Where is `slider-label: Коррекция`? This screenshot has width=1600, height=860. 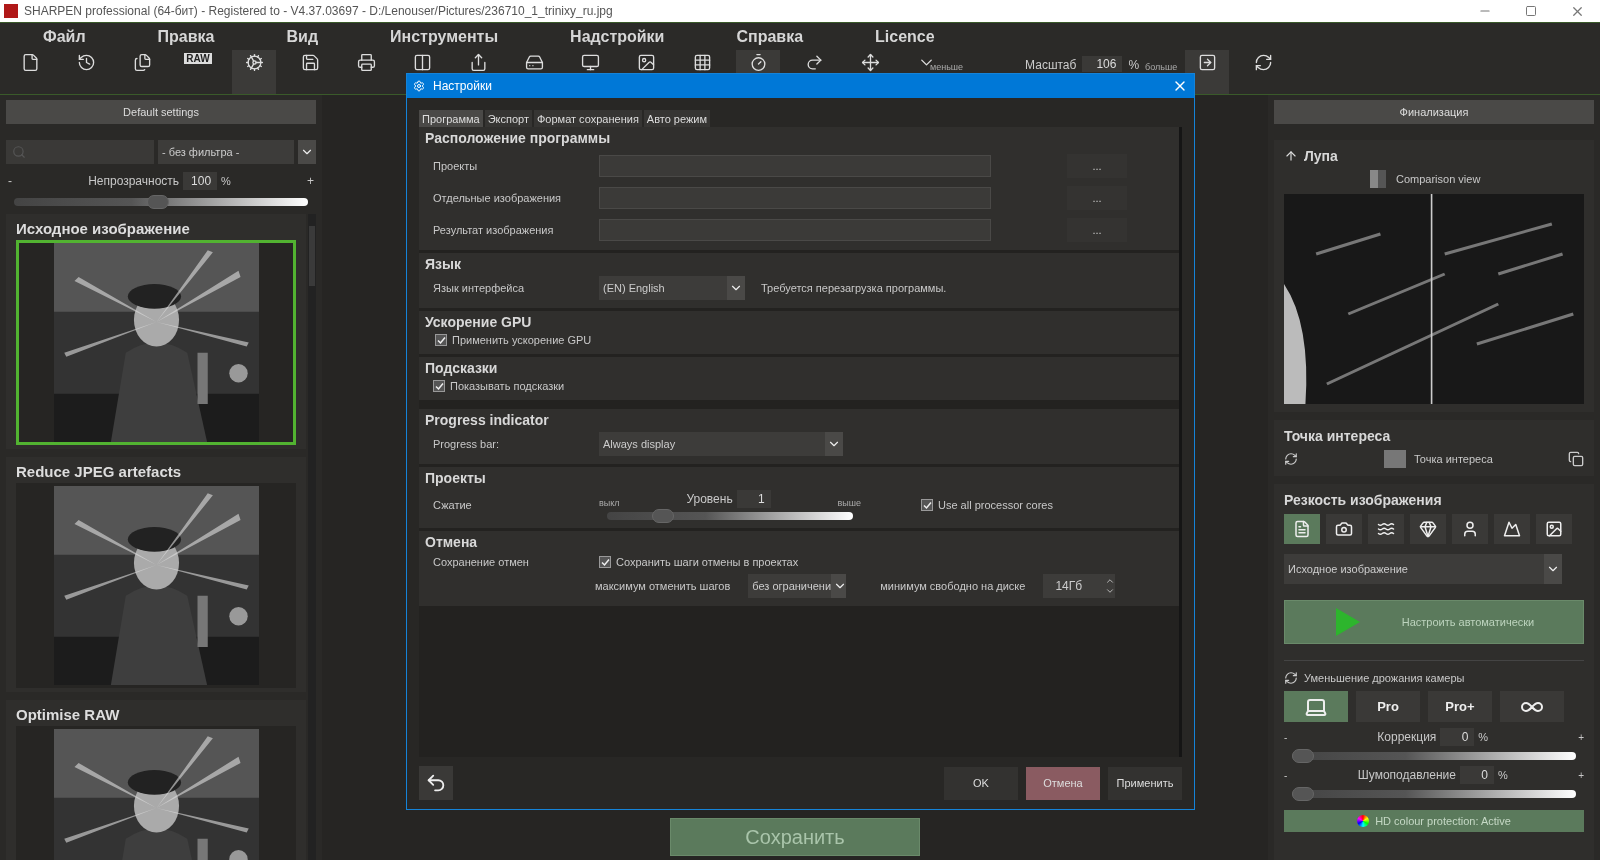
slider-label: Коррекция is located at coordinates (1407, 737).